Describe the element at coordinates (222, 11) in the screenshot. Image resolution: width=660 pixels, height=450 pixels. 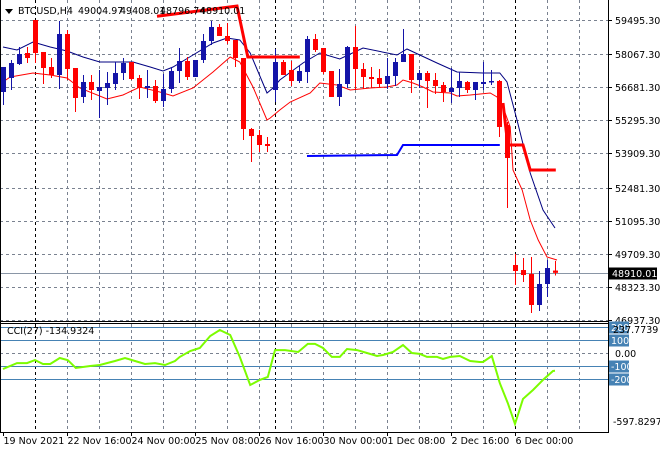
I see `close-value: 48910.01` at that location.